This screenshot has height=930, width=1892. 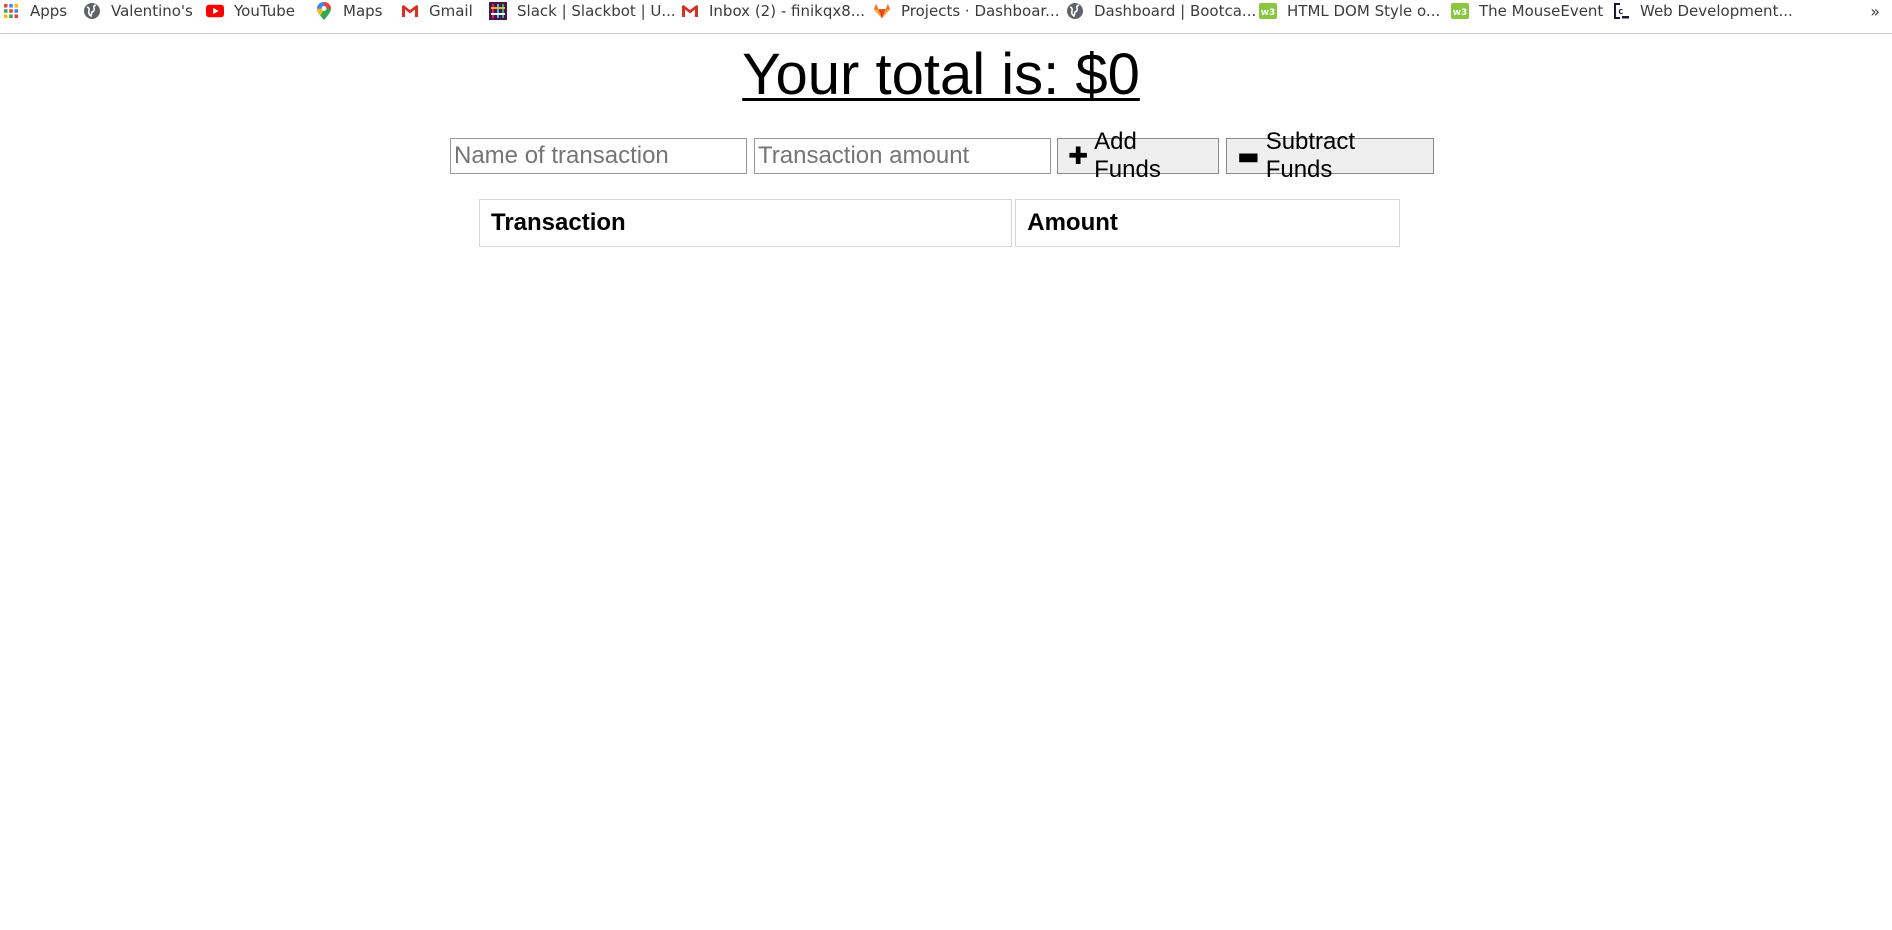 I want to click on bookmark-label: The MouseEvent, so click(x=1541, y=11).